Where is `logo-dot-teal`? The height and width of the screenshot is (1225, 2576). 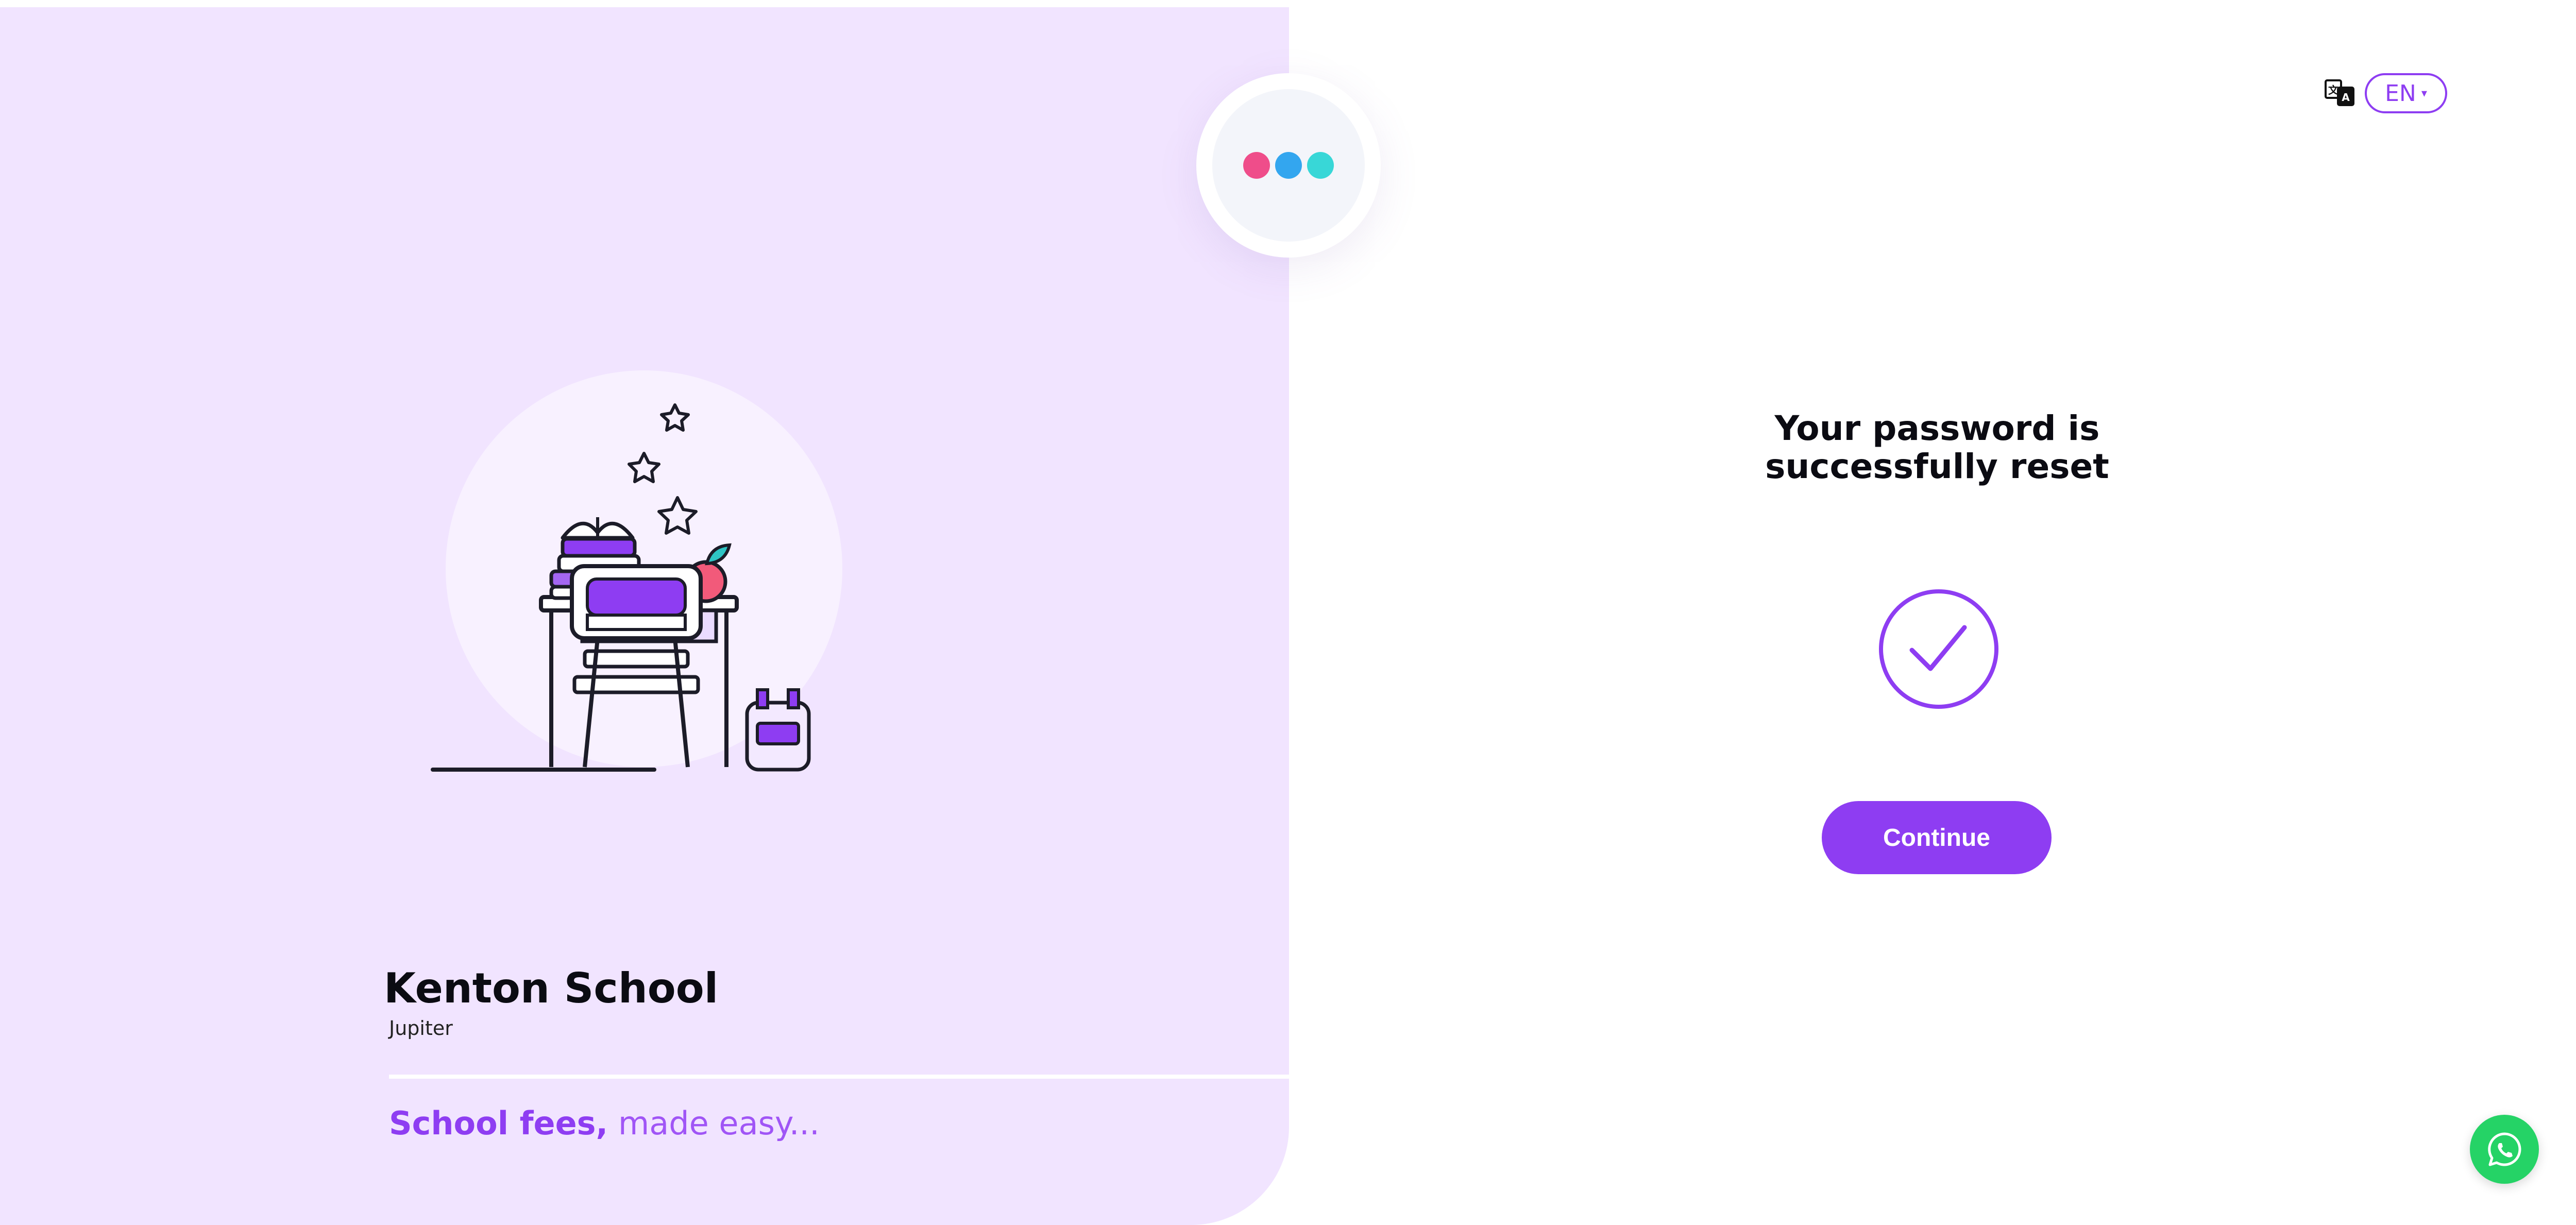 logo-dot-teal is located at coordinates (1320, 165).